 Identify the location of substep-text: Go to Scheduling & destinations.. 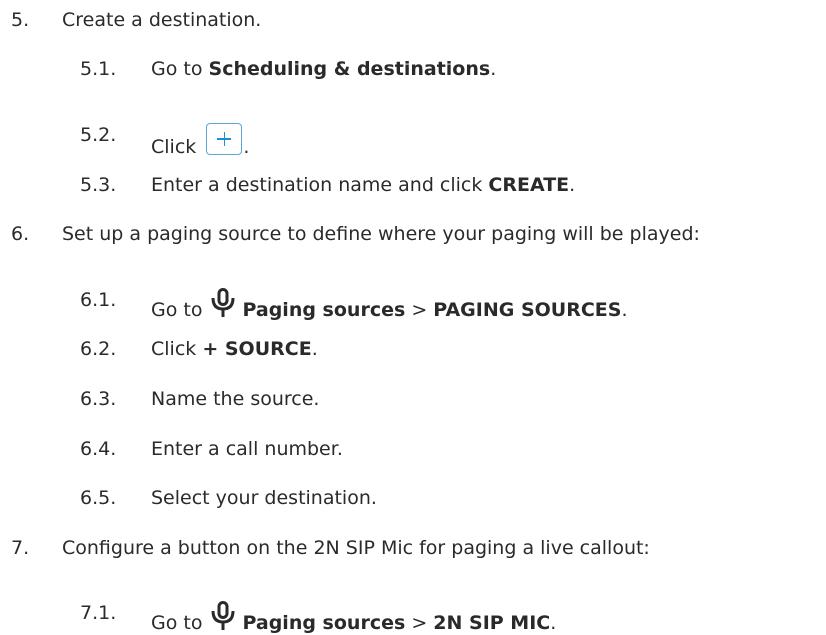
(324, 69).